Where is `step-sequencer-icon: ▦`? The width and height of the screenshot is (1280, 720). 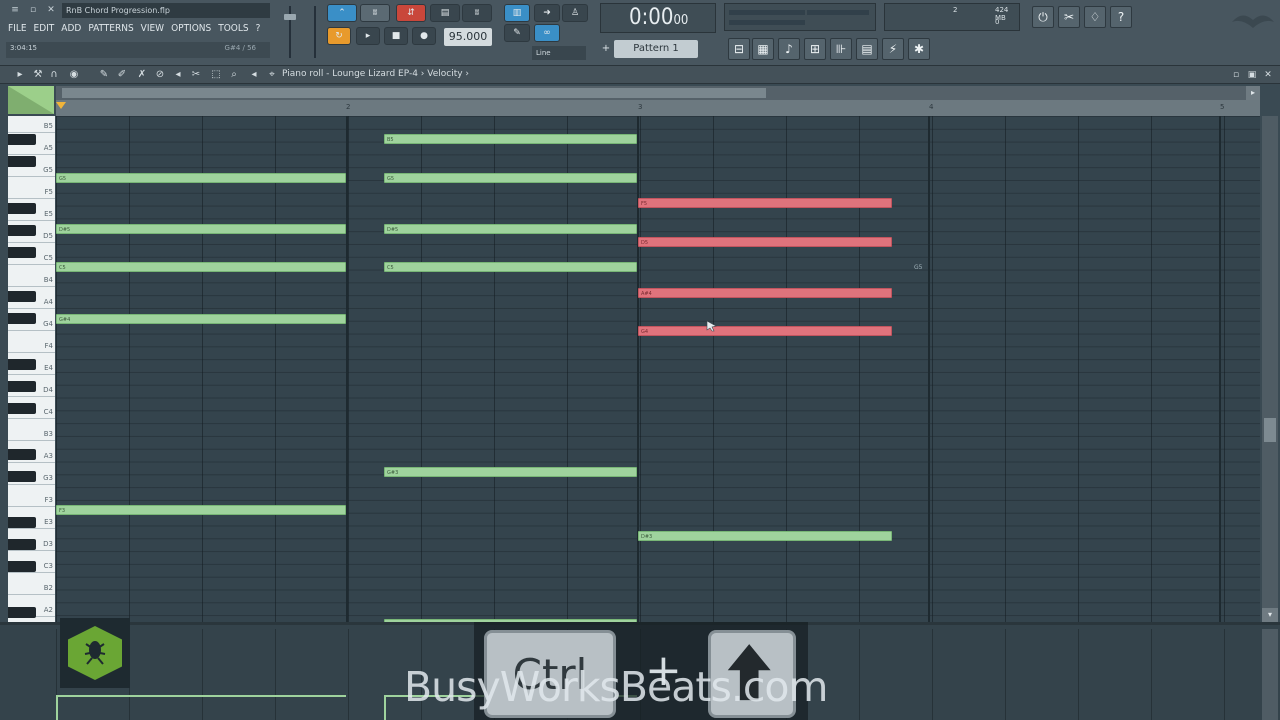 step-sequencer-icon: ▦ is located at coordinates (763, 49).